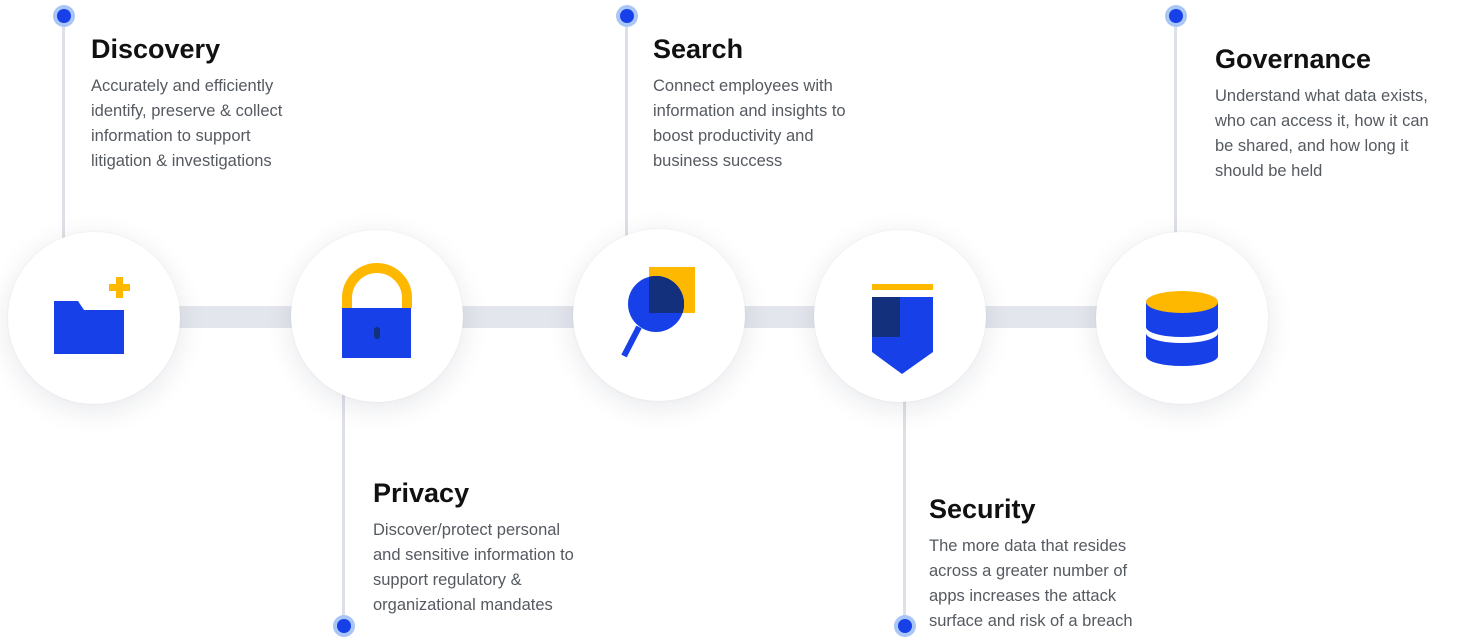 Image resolution: width=1470 pixels, height=644 pixels. What do you see at coordinates (421, 493) in the screenshot?
I see `privacy-title: Privacy` at bounding box center [421, 493].